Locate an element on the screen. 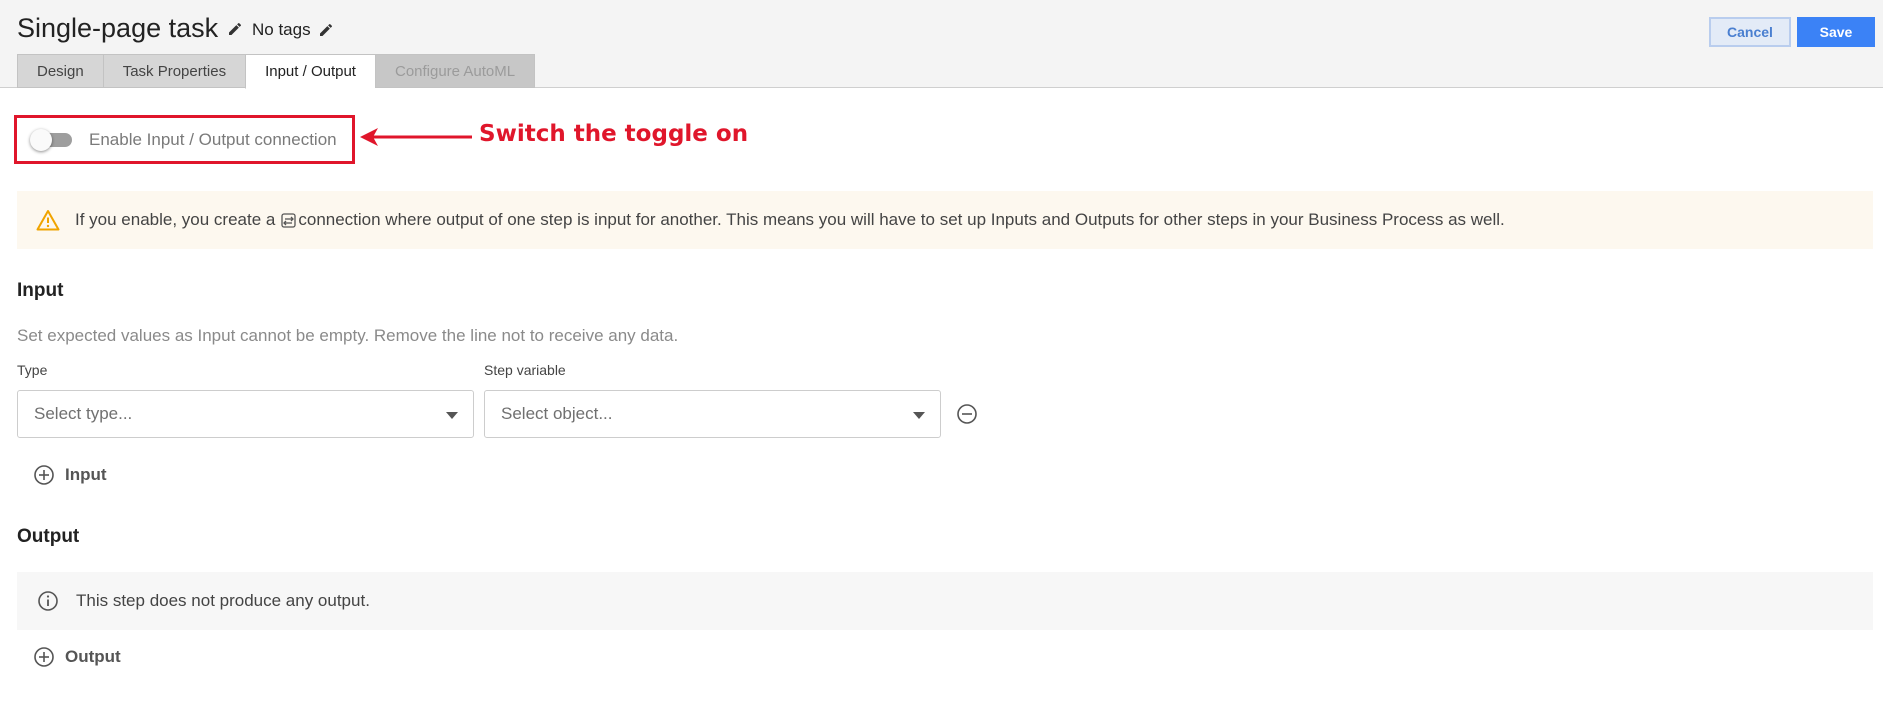 This screenshot has width=1883, height=704. page-title-group: Single-page task is located at coordinates (130, 28).